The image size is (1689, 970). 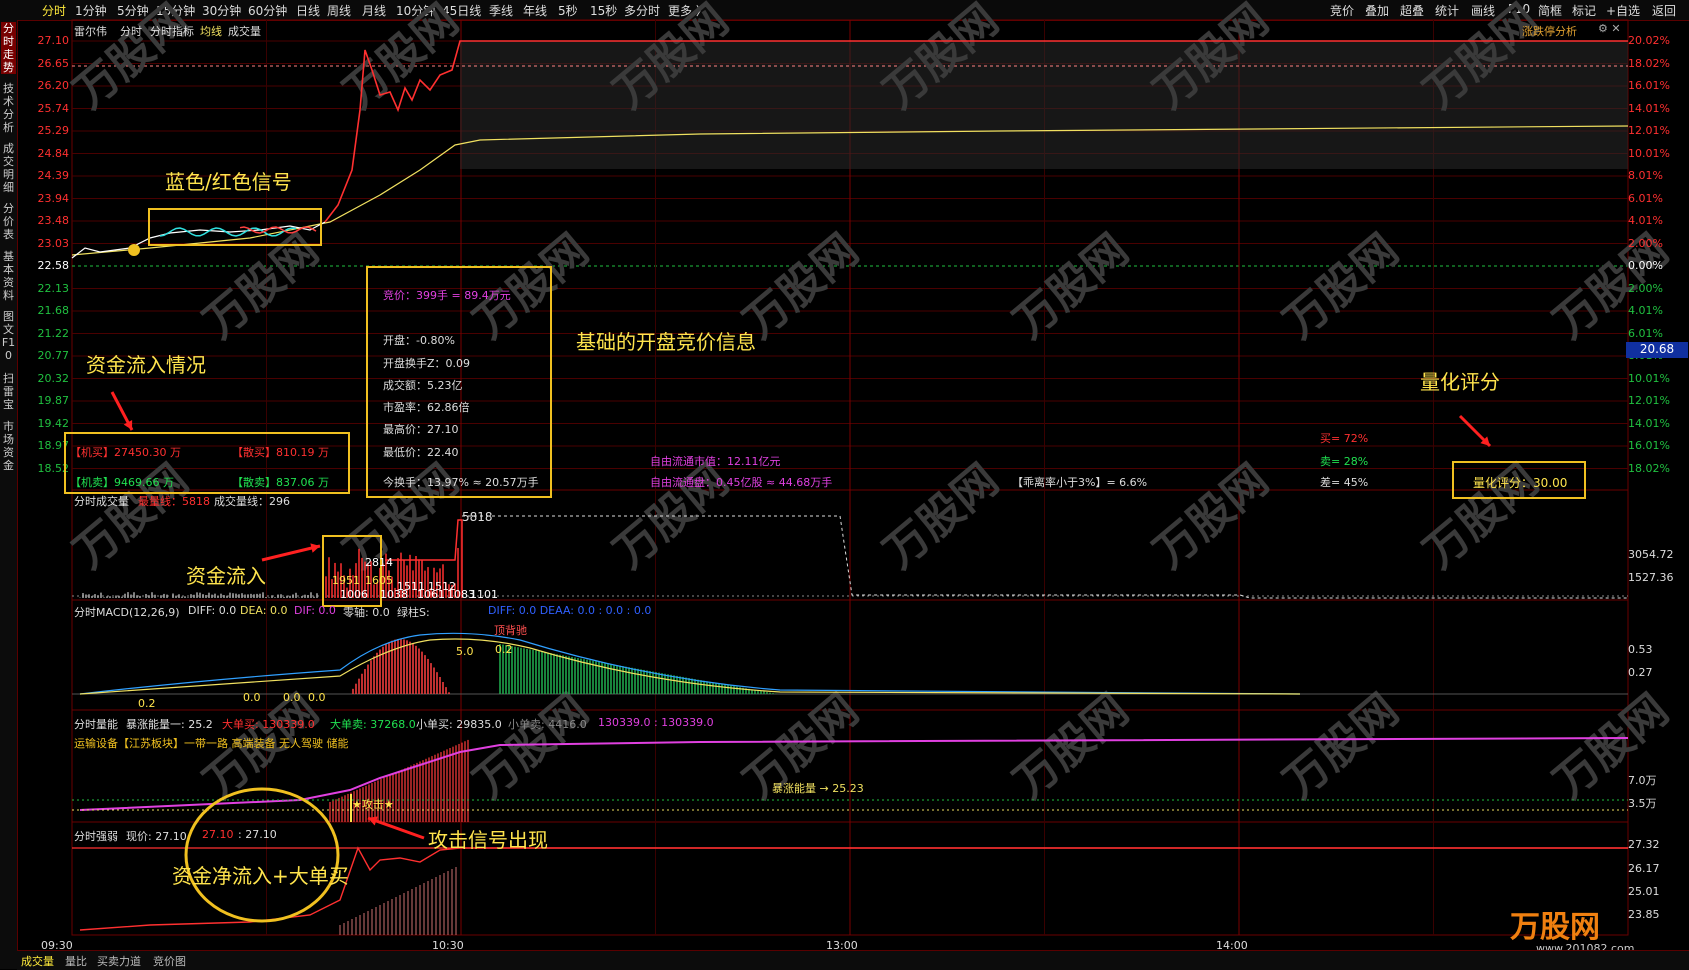 I want to click on energy-label: 暴涨能量 → 25.23, so click(x=818, y=788).